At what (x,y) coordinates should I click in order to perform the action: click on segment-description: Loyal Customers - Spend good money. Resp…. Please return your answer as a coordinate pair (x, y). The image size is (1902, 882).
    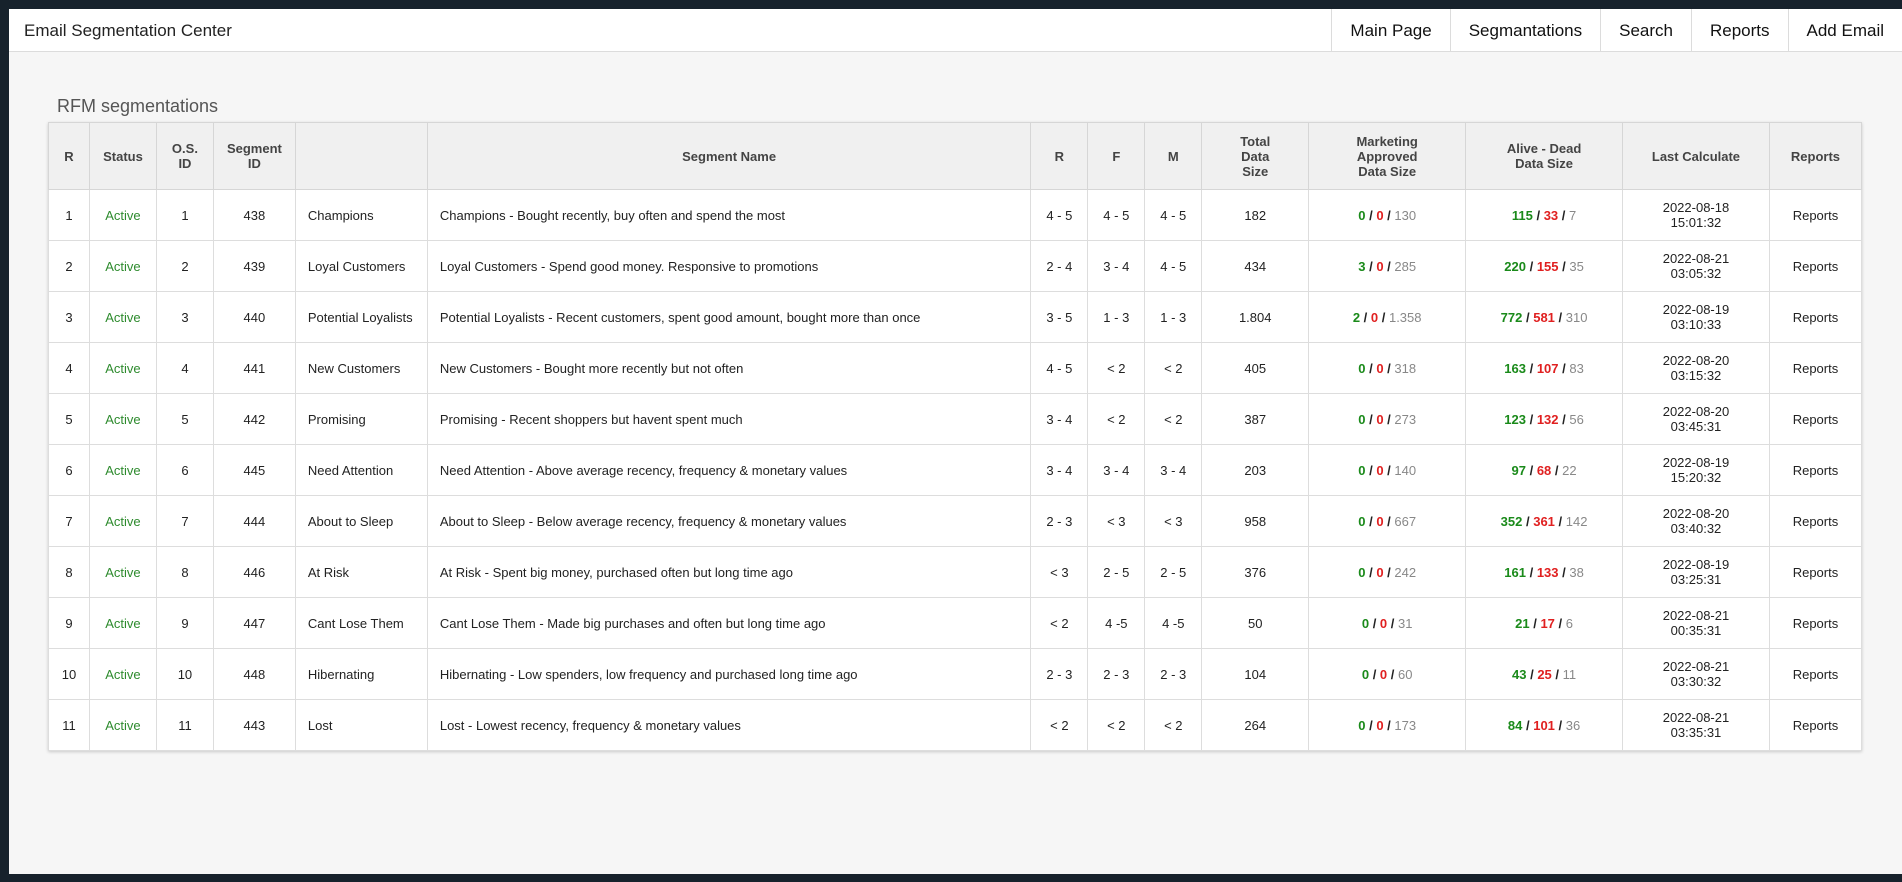
    Looking at the image, I should click on (729, 266).